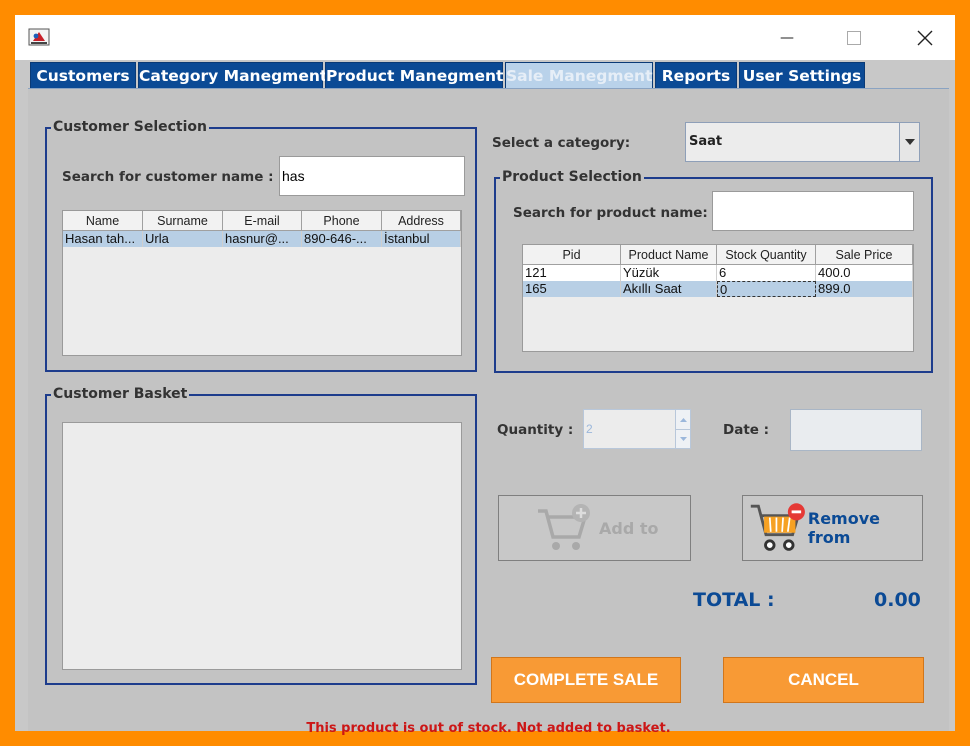  What do you see at coordinates (766, 273) in the screenshot?
I see `cell-stock-quantity: 6` at bounding box center [766, 273].